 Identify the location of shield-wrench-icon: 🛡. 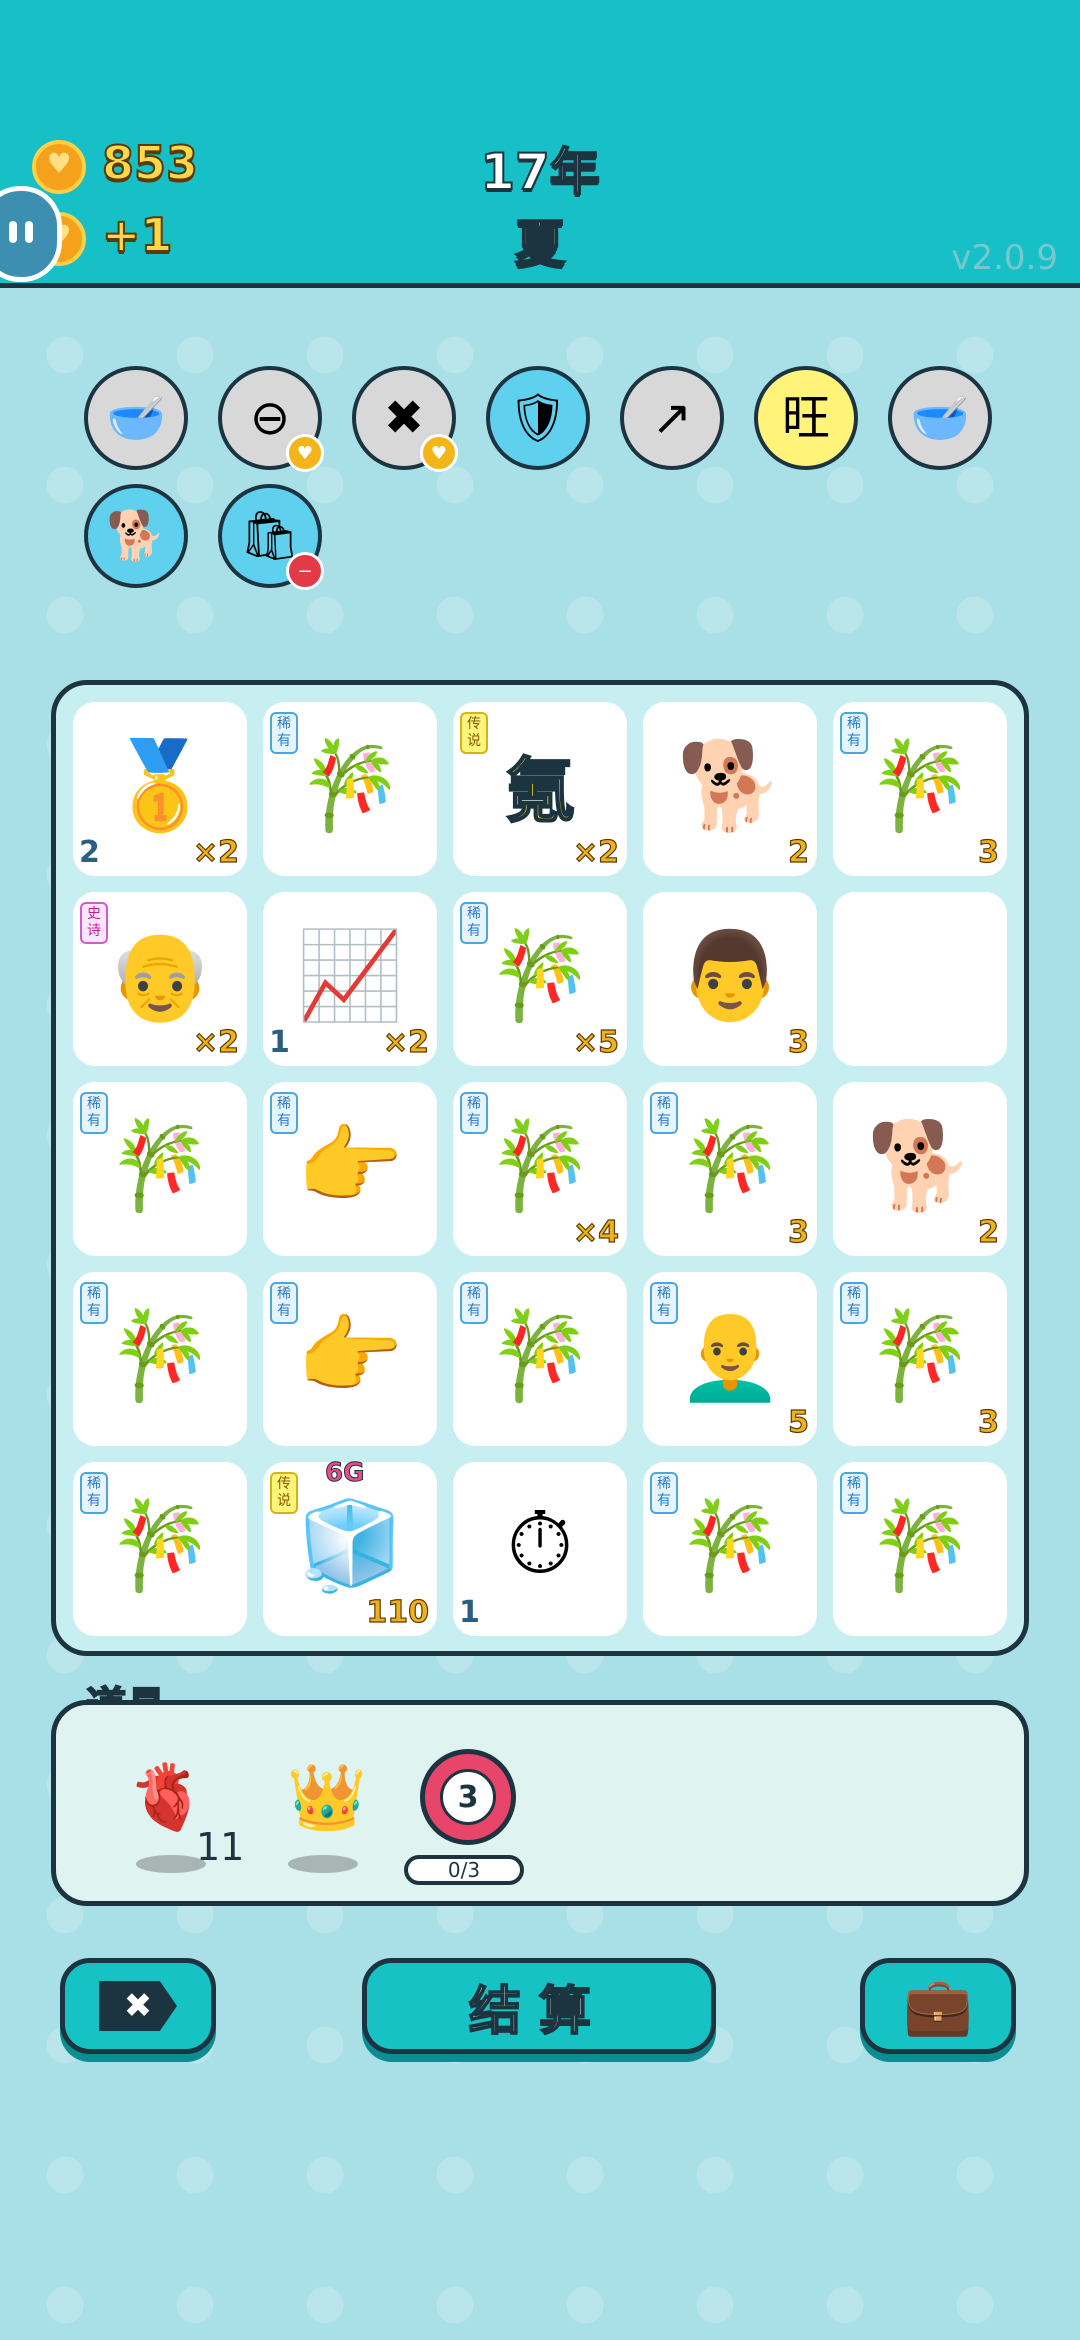
(538, 418).